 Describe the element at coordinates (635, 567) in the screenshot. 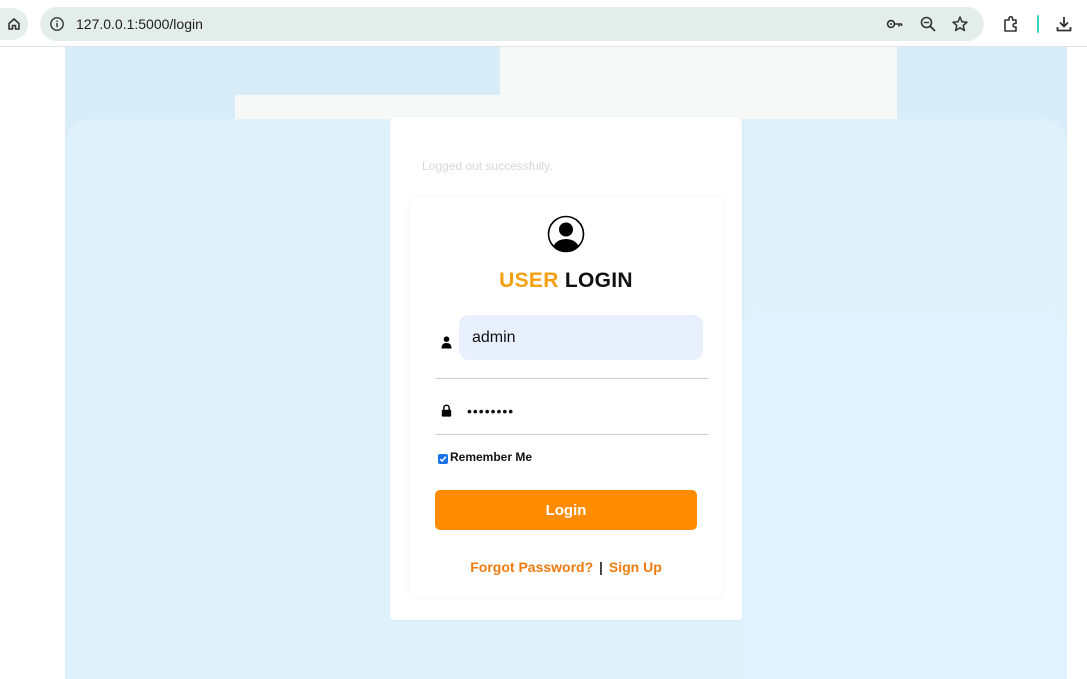

I see `sign-up-link: Sign Up` at that location.